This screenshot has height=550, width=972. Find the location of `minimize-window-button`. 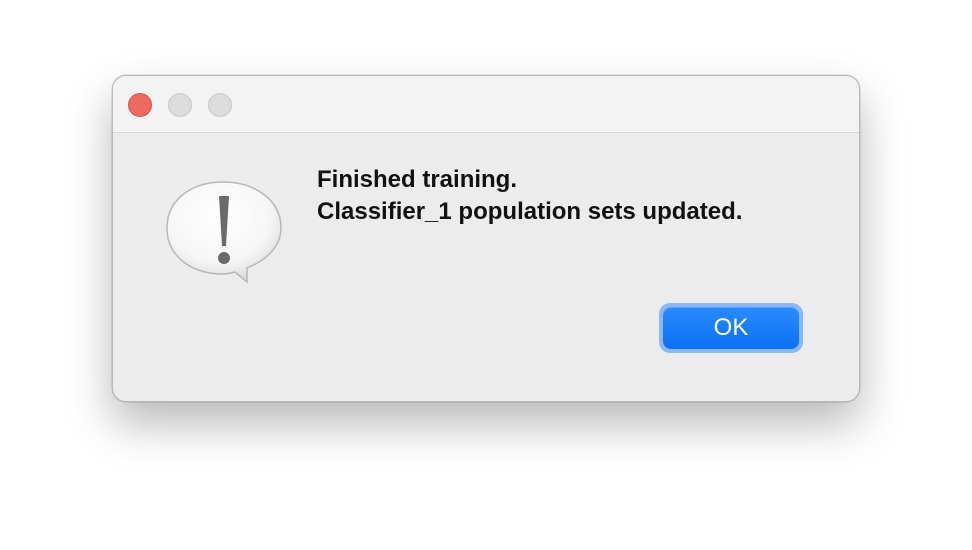

minimize-window-button is located at coordinates (180, 105).